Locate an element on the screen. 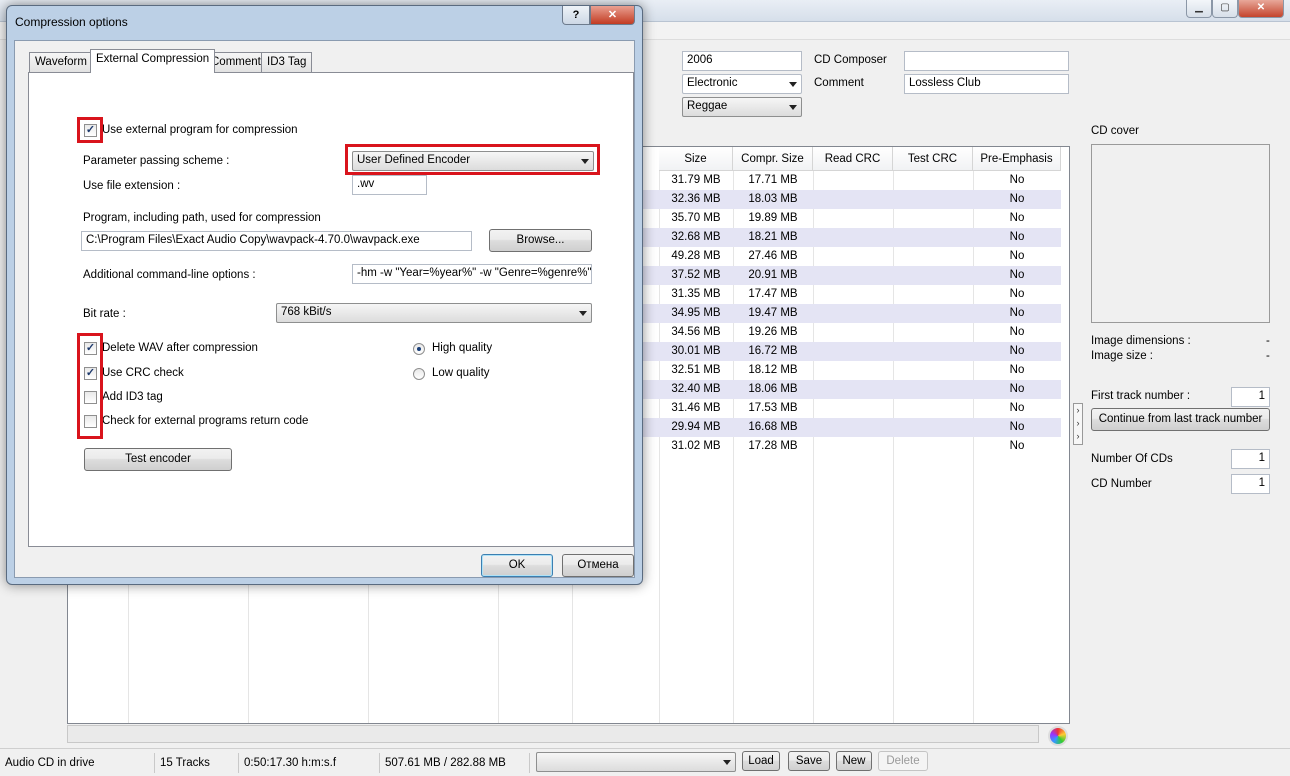 Image resolution: width=1290 pixels, height=776 pixels. continue-track-button: Continue from last track number is located at coordinates (1180, 419).